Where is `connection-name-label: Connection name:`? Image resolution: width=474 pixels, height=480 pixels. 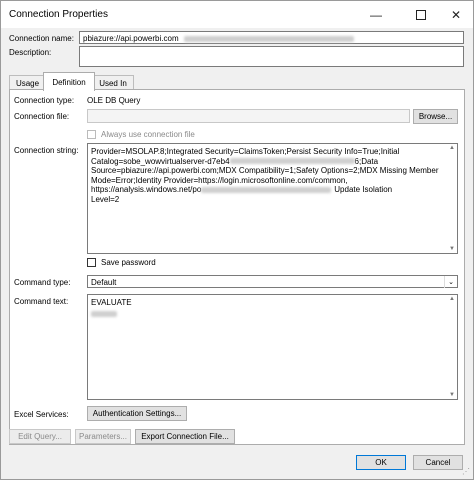
connection-name-label: Connection name: is located at coordinates (41, 38).